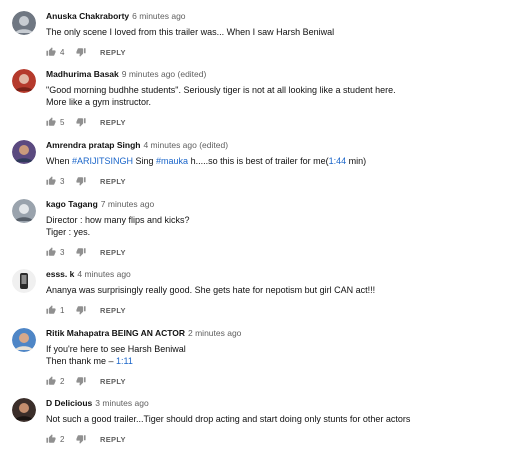  Describe the element at coordinates (338, 161) in the screenshot. I see `timestamp-link: 1:44` at that location.